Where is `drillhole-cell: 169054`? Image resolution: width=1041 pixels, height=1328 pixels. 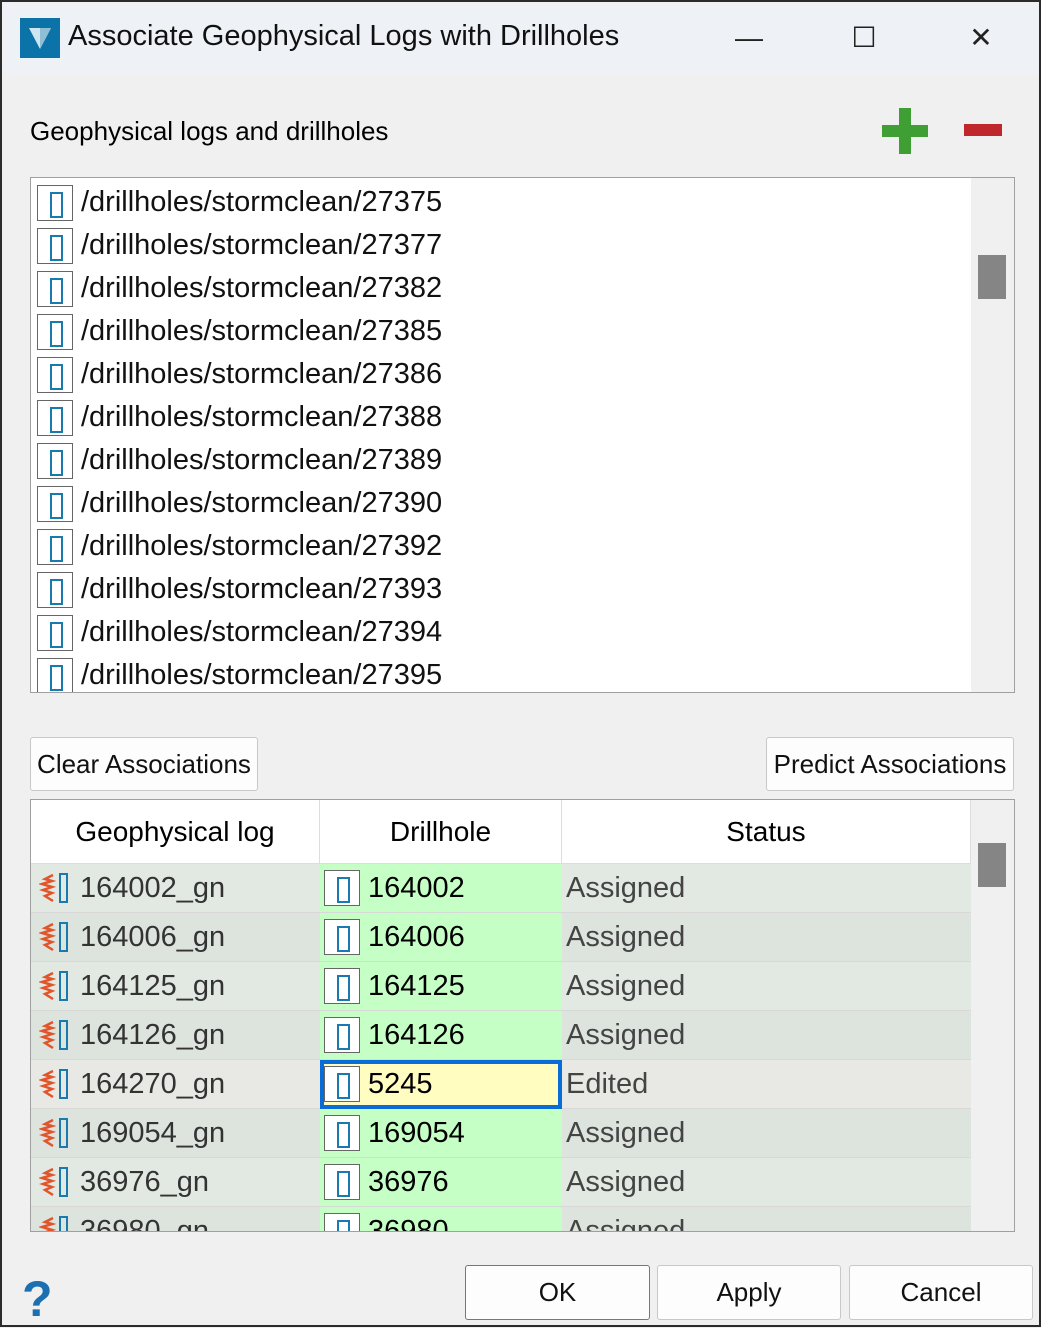
drillhole-cell: 169054 is located at coordinates (441, 1133).